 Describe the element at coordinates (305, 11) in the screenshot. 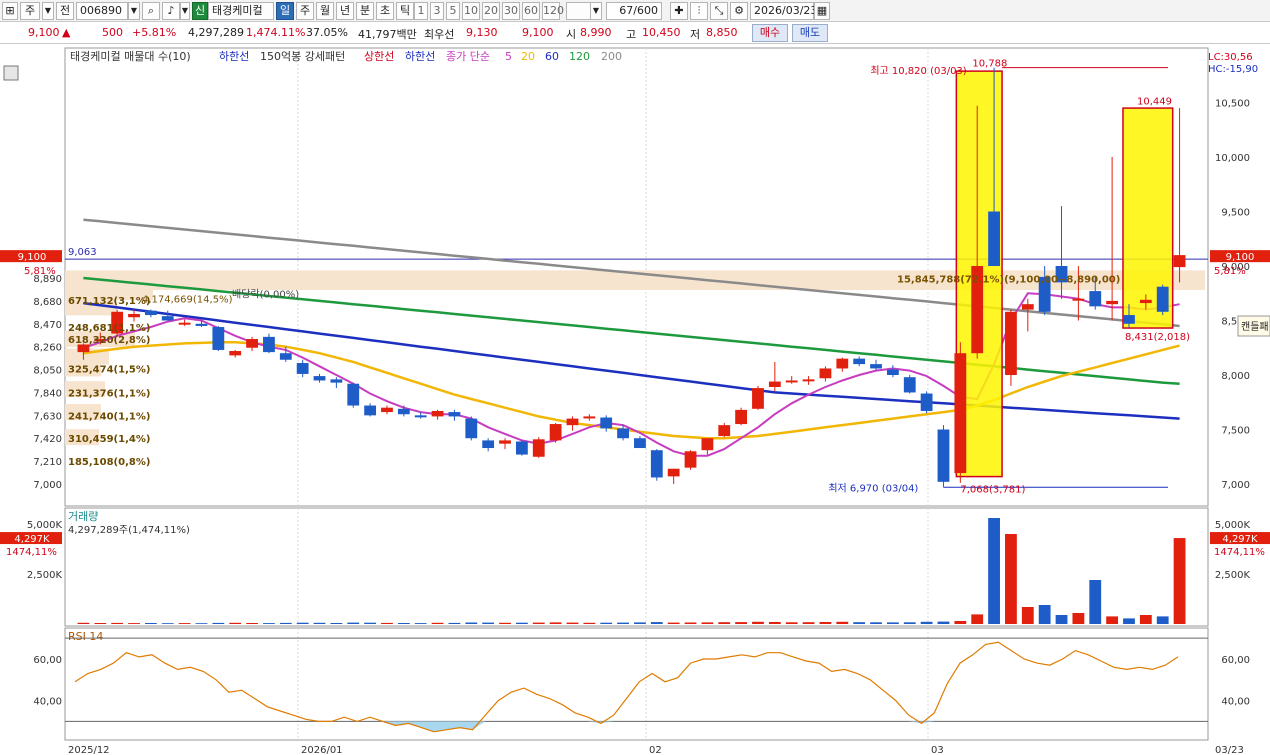

I see `period-tab-1: 주` at that location.